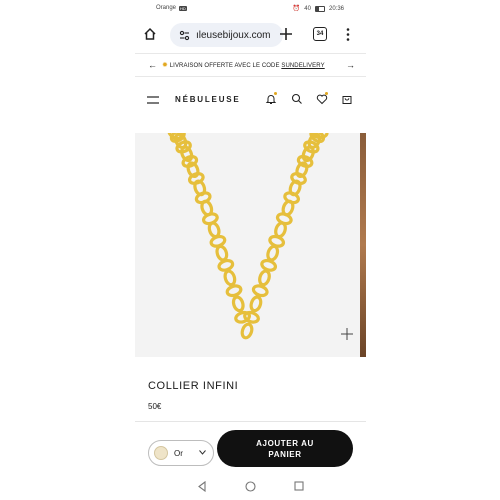  What do you see at coordinates (178, 453) in the screenshot?
I see `variant-label: Or` at bounding box center [178, 453].